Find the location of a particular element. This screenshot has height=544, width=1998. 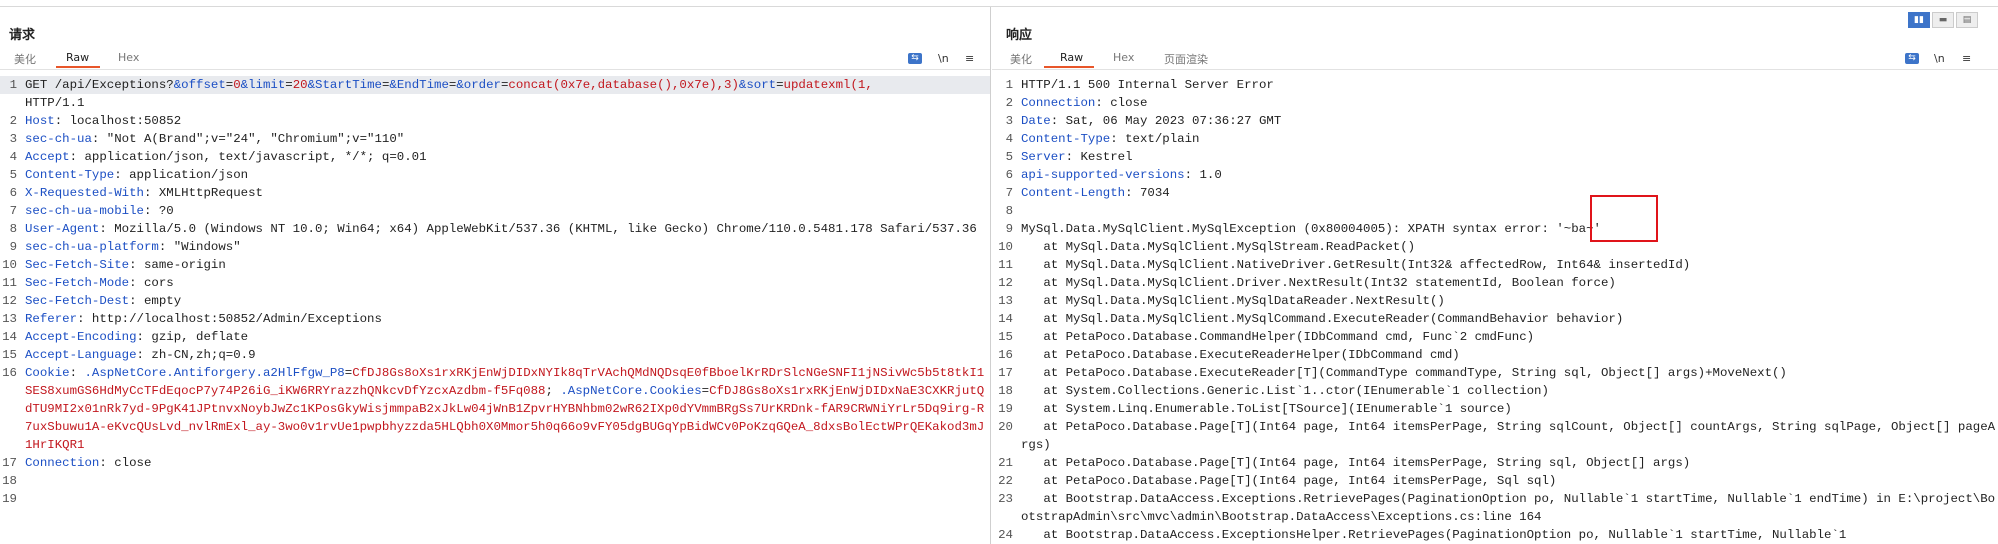

code-token: concat(0x7e,database(),0x7e),3) is located at coordinates (623, 85).